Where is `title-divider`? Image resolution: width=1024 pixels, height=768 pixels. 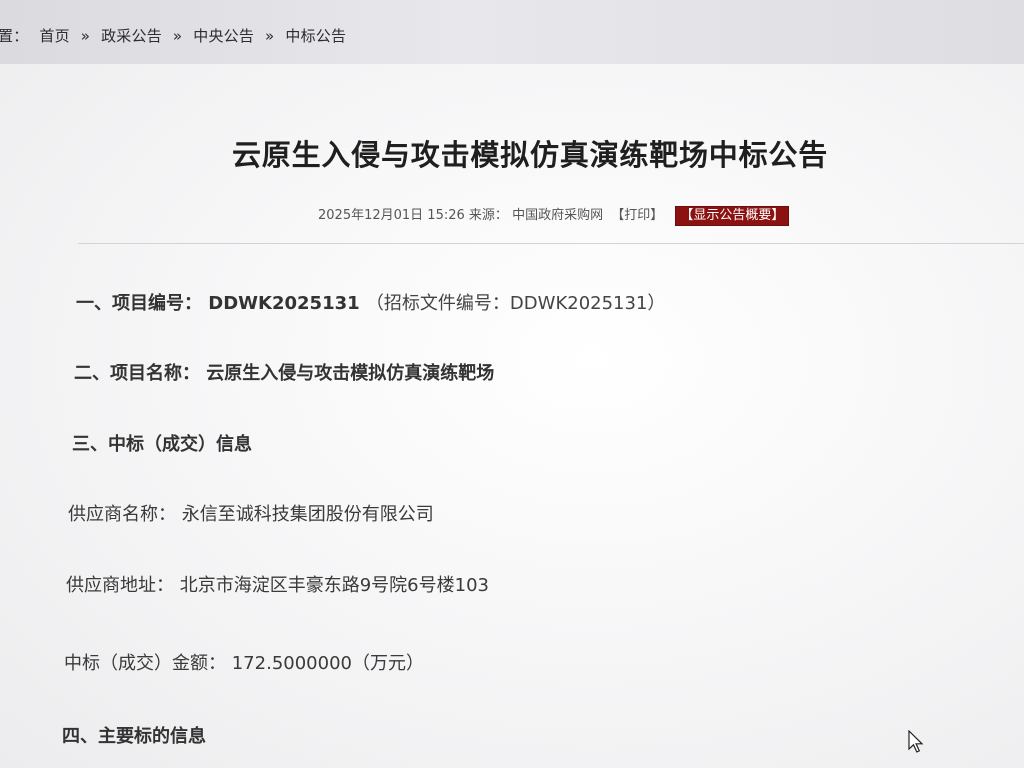
title-divider is located at coordinates (551, 243).